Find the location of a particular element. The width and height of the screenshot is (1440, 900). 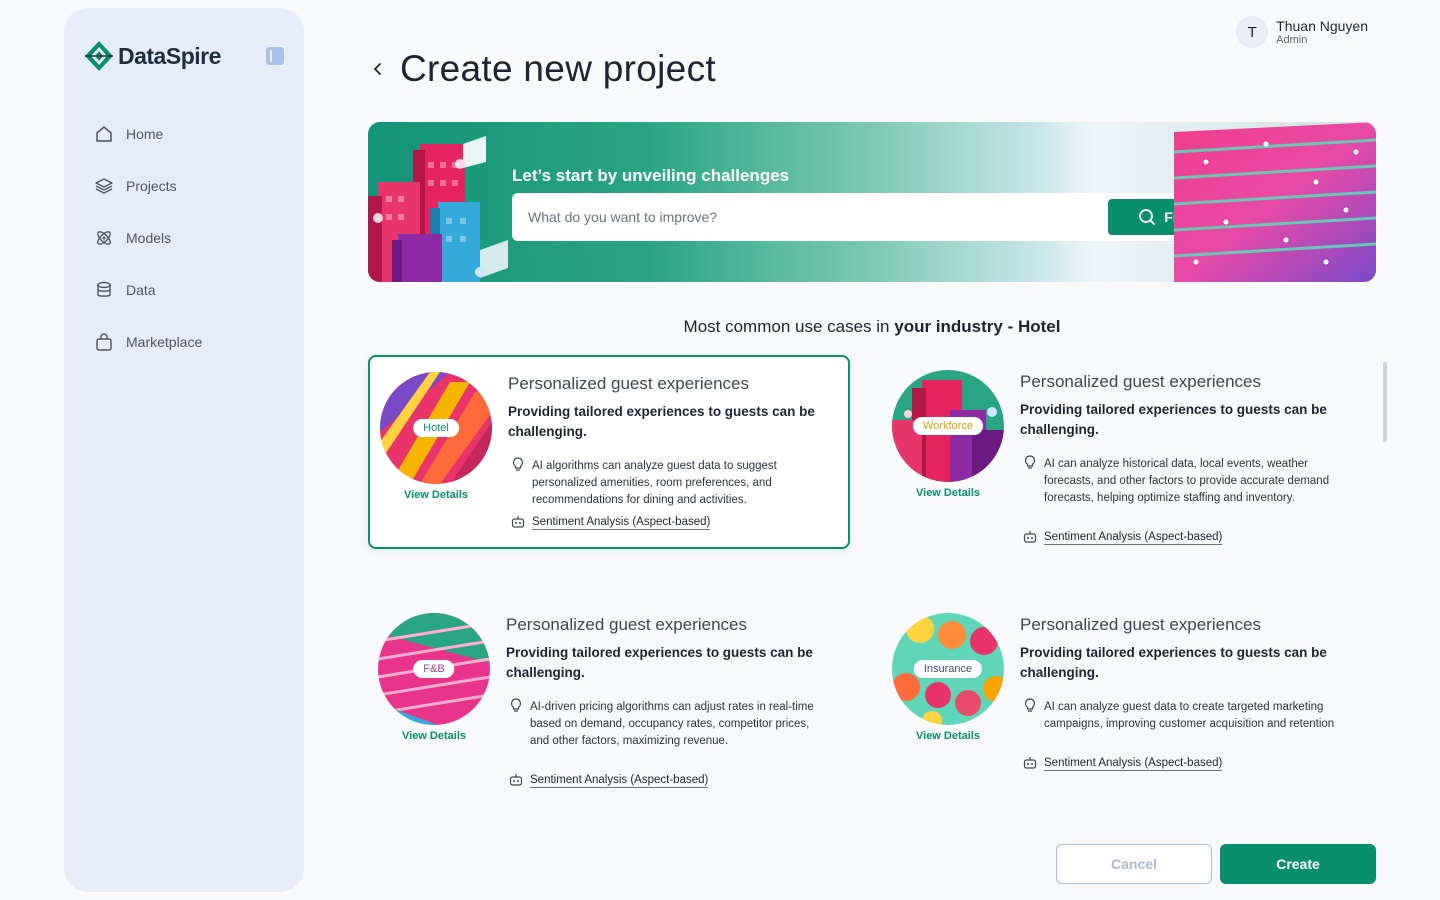

user-profile: T Thuan Nguyen Admin is located at coordinates (1302, 32).